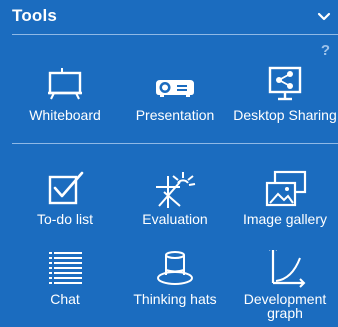 The height and width of the screenshot is (327, 338). I want to click on tool-image-gallery: Image gallery, so click(283, 203).